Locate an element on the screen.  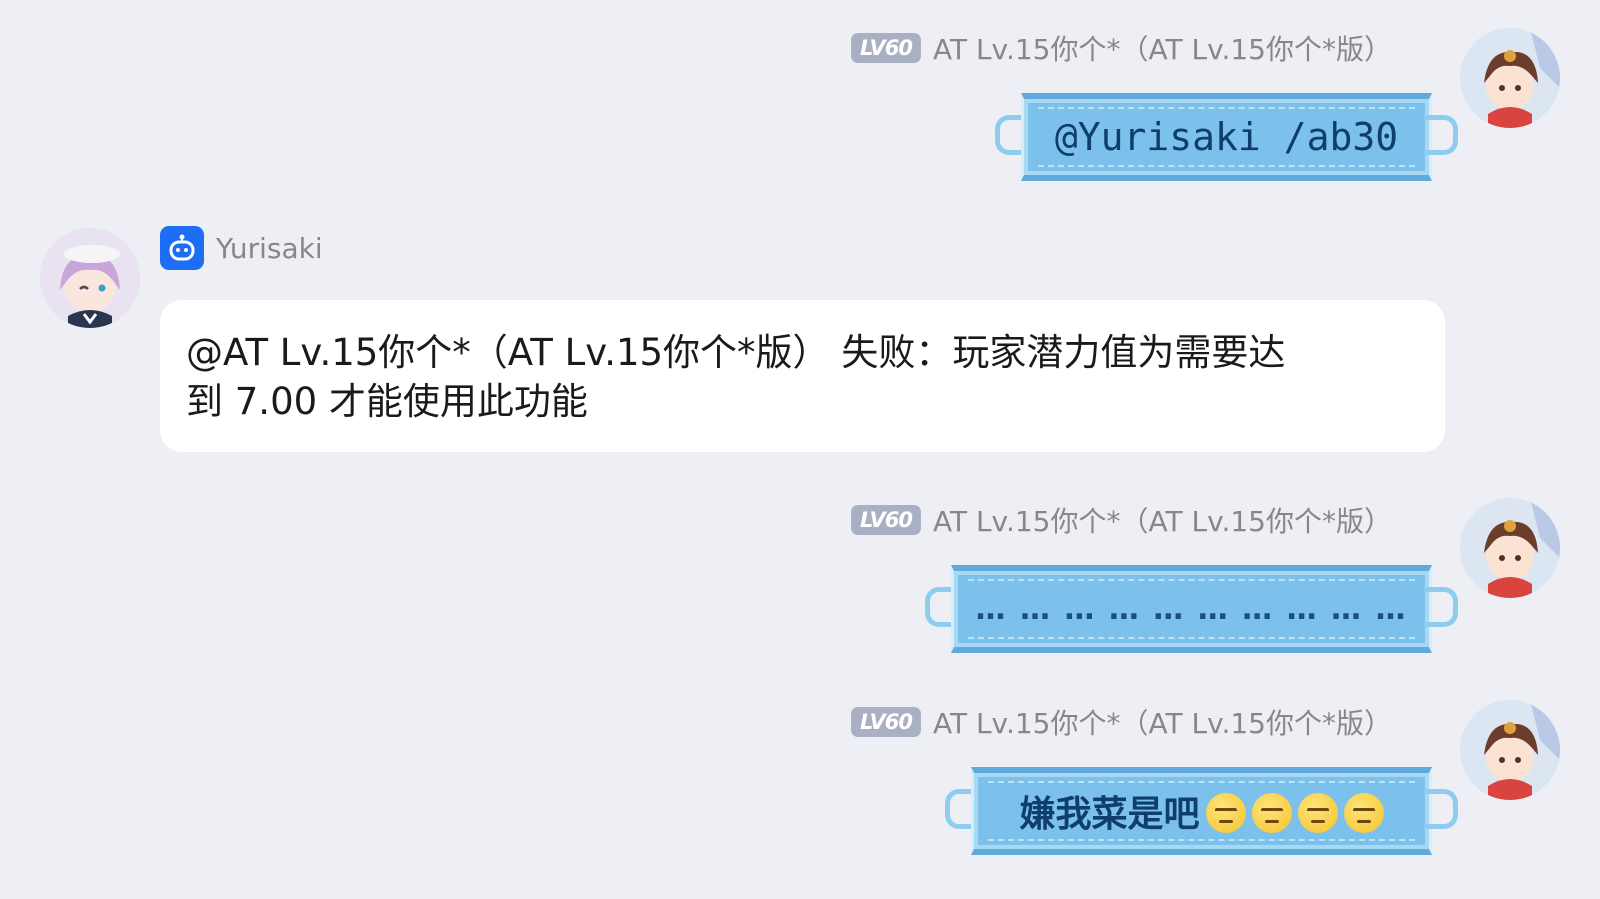
sender-name: Yurisaki is located at coordinates (269, 248).